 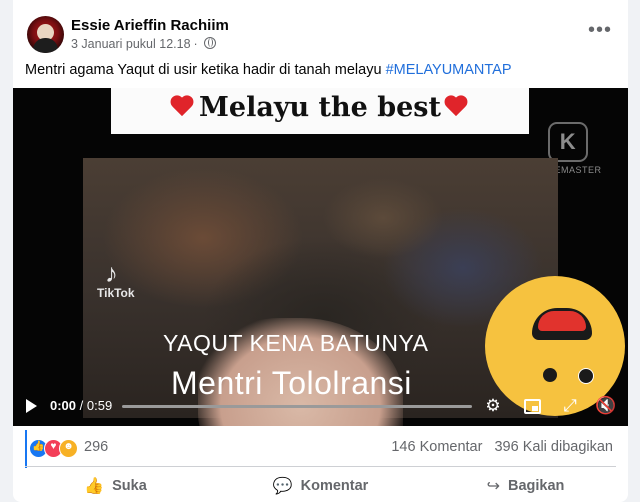 What do you see at coordinates (449, 70) in the screenshot?
I see `hashtag-link: #MELAYUMANTAP` at bounding box center [449, 70].